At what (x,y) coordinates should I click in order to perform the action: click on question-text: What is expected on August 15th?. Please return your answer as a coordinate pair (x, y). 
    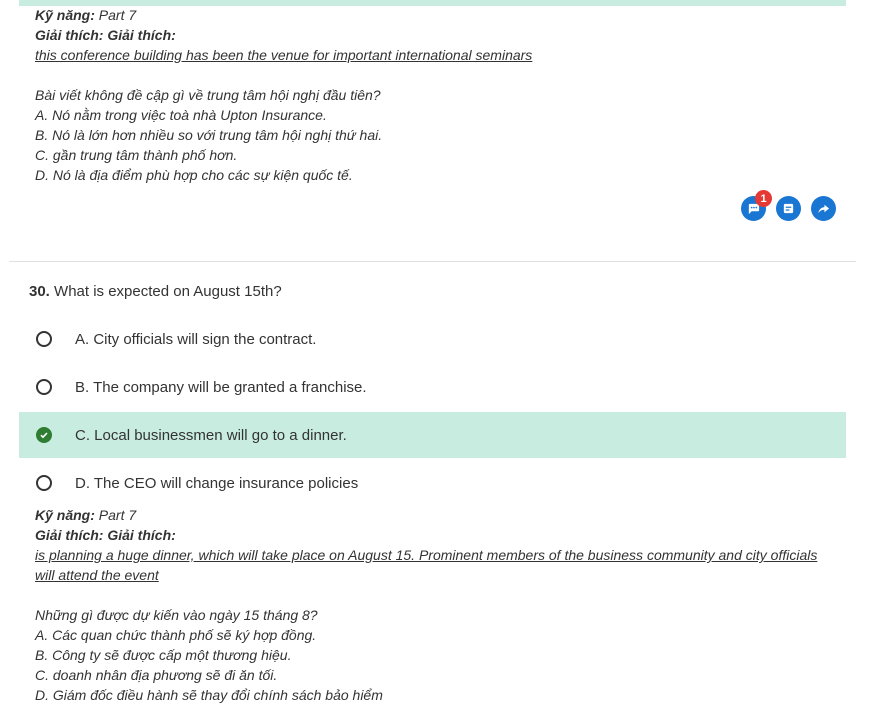
    Looking at the image, I should click on (168, 291).